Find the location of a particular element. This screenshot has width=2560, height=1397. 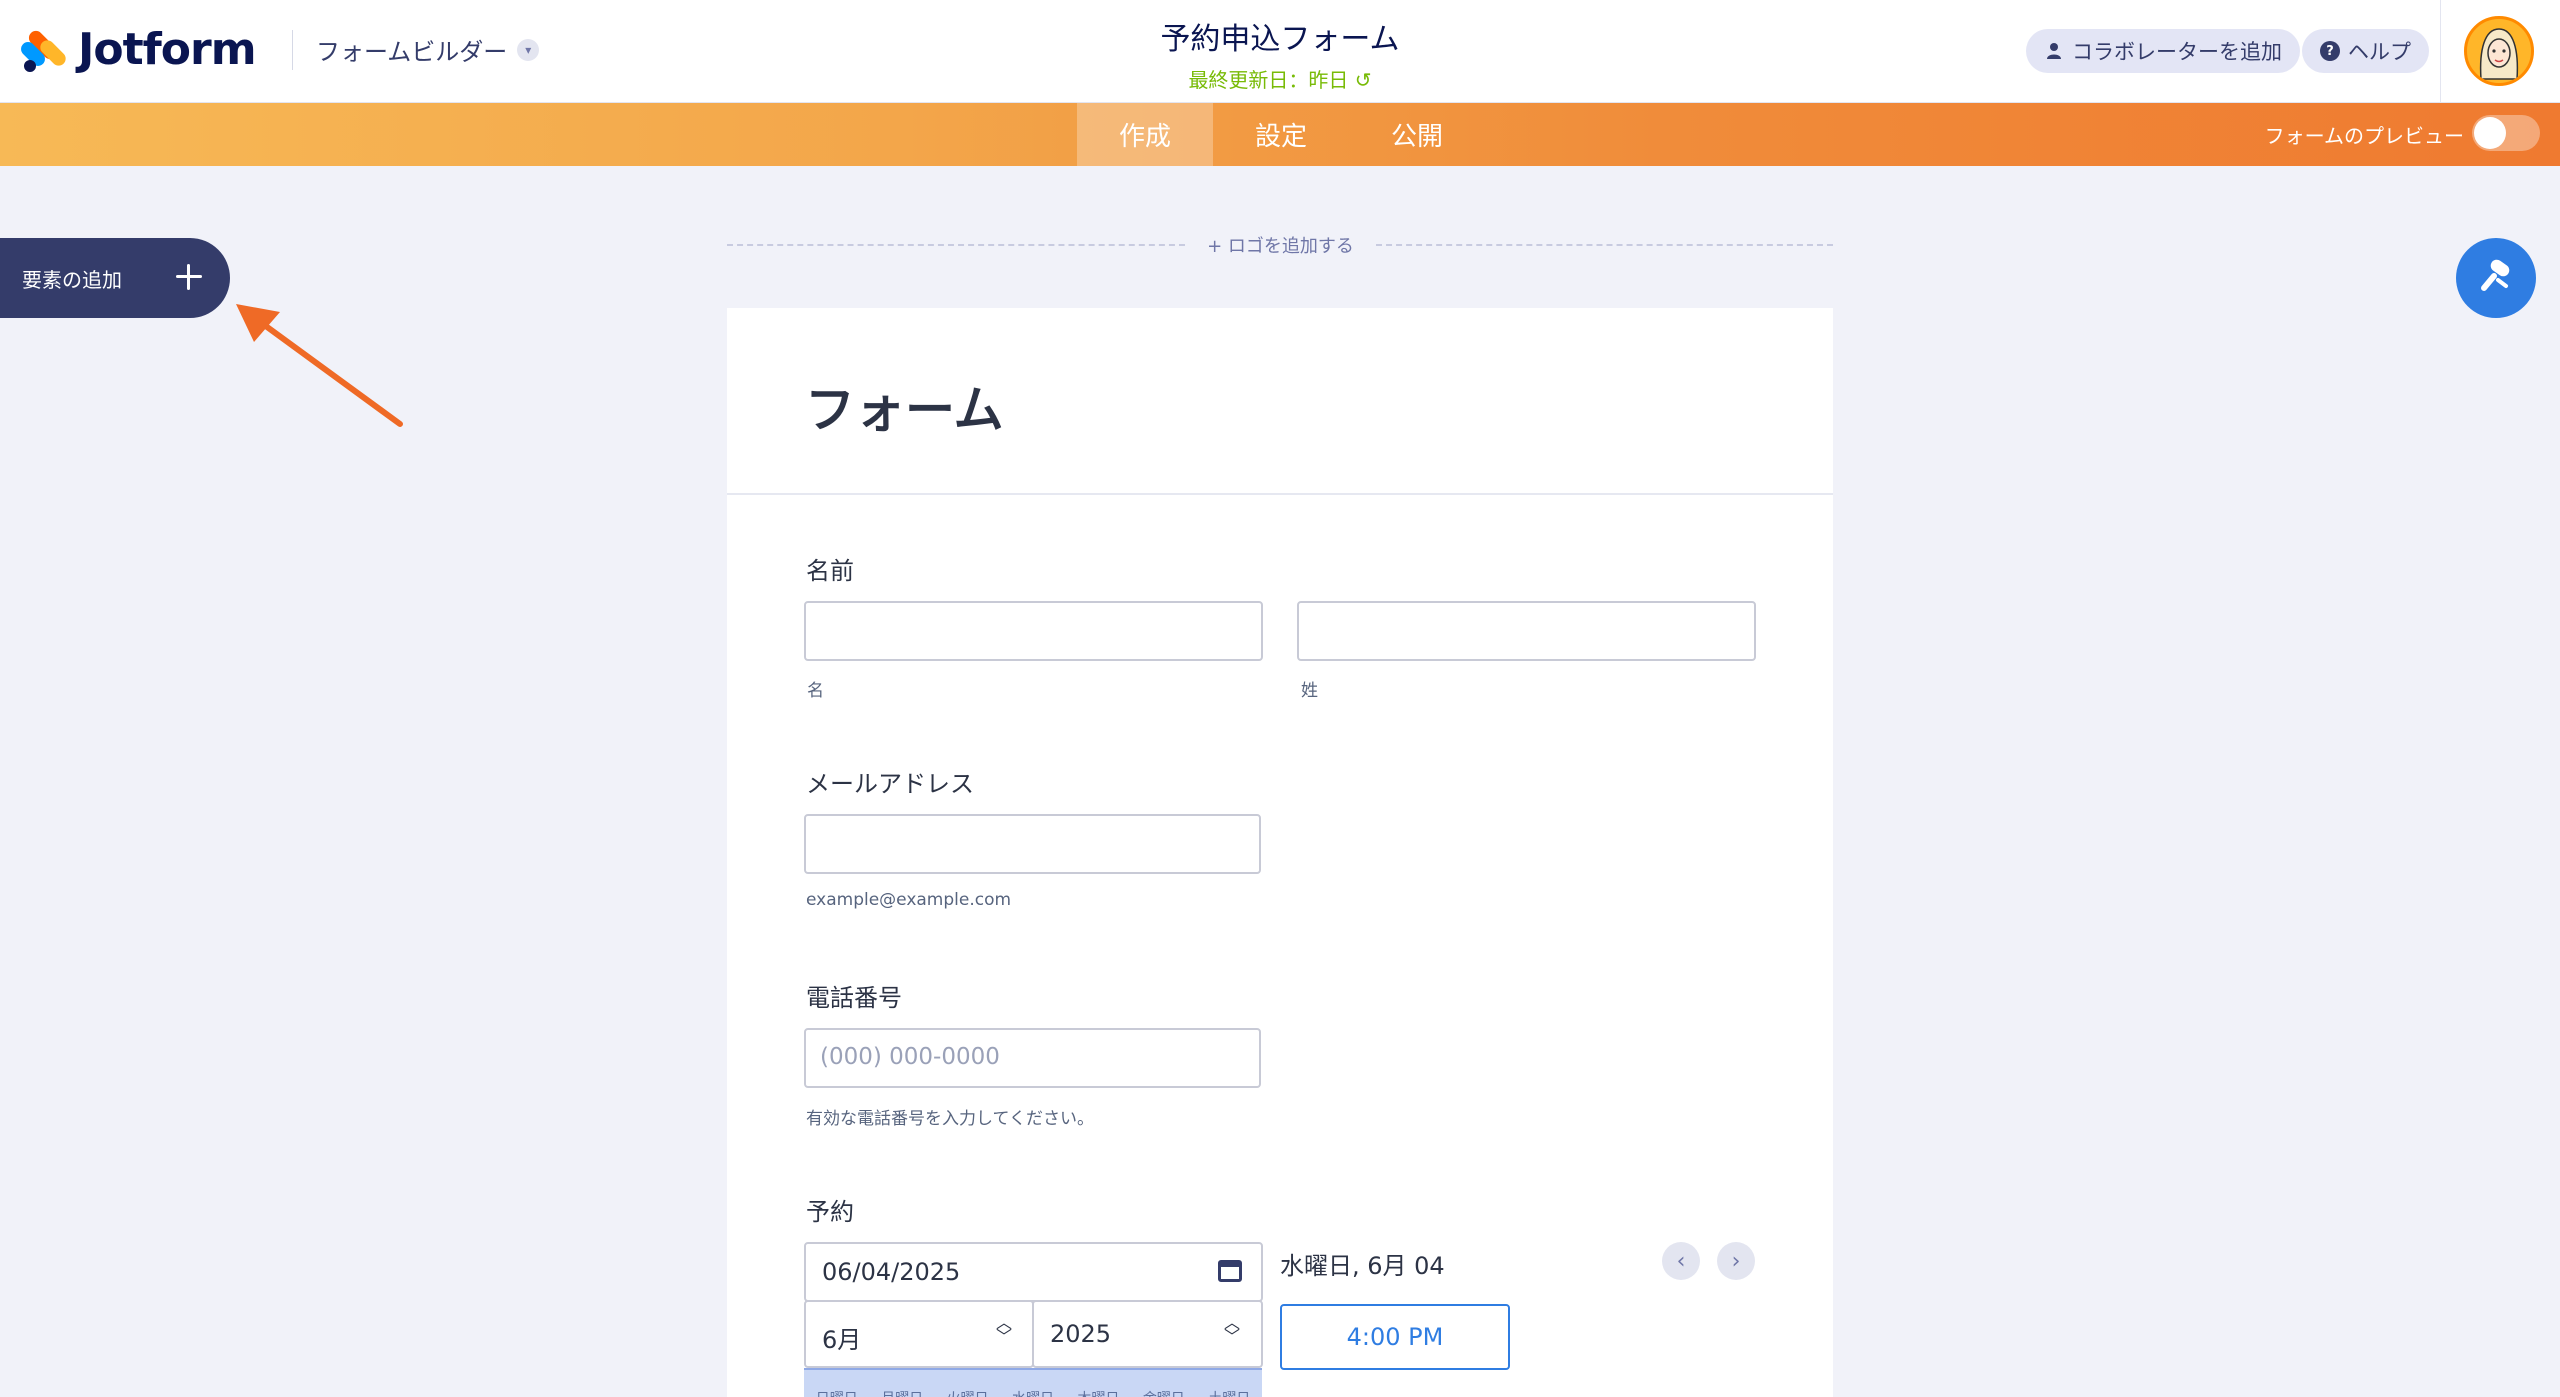

form-heading: フォーム is located at coordinates (904, 406).